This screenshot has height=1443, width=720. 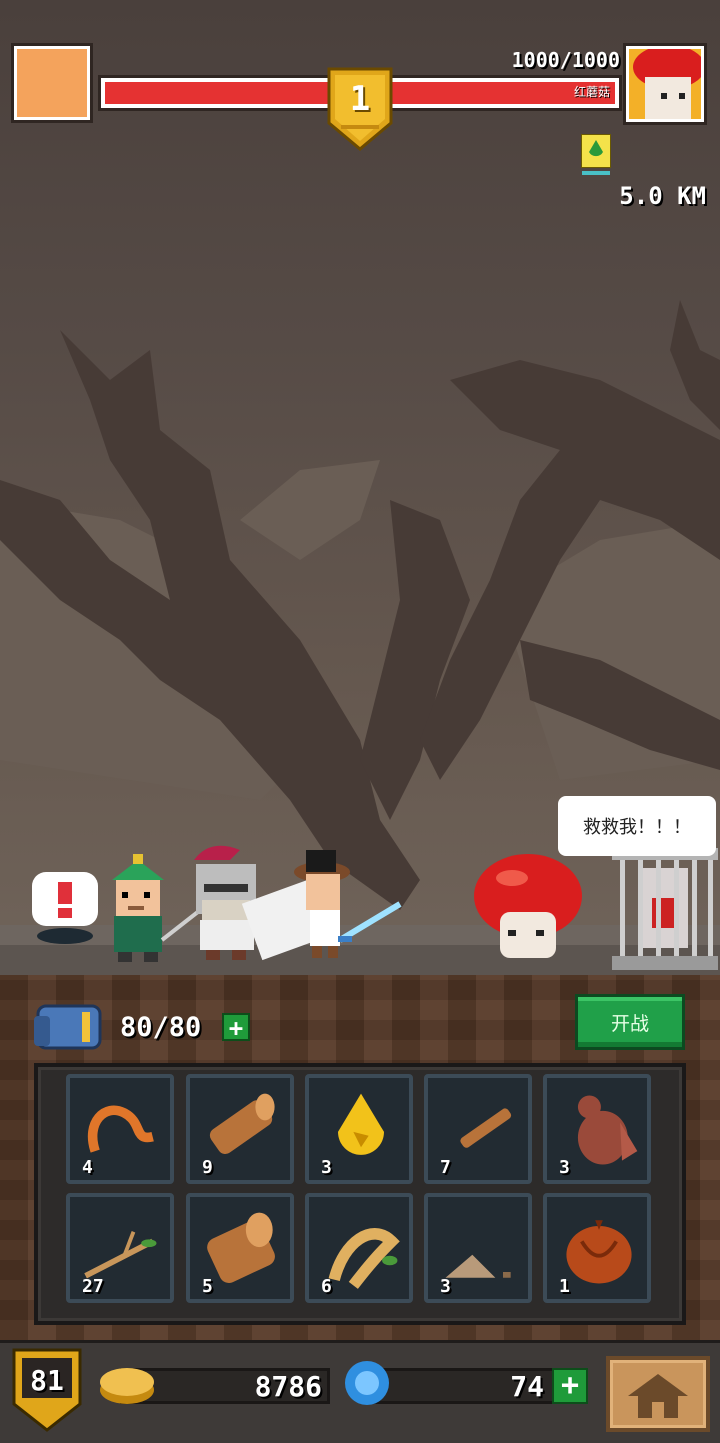 What do you see at coordinates (207, 1167) in the screenshot?
I see `item-count: 9` at bounding box center [207, 1167].